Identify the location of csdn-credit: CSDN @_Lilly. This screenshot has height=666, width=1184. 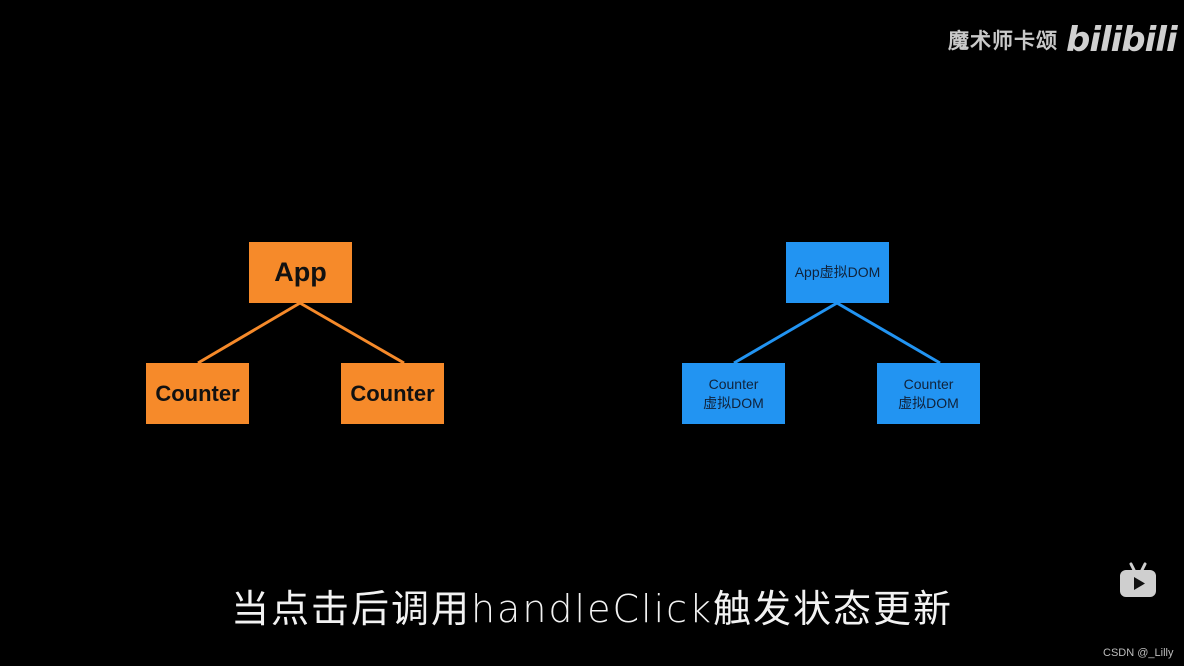
(1138, 653).